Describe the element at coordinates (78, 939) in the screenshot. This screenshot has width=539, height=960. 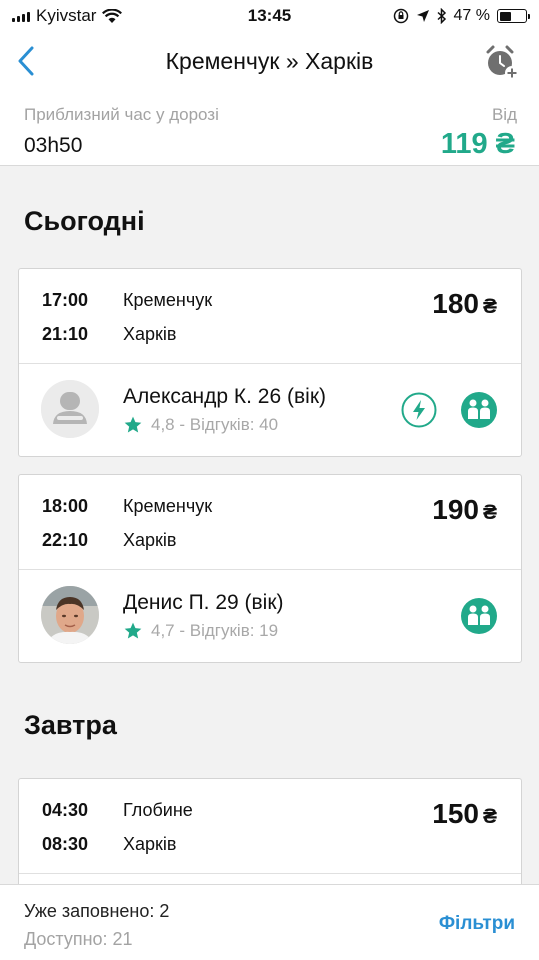
I see `seats-available-text: Доступно: 21` at that location.